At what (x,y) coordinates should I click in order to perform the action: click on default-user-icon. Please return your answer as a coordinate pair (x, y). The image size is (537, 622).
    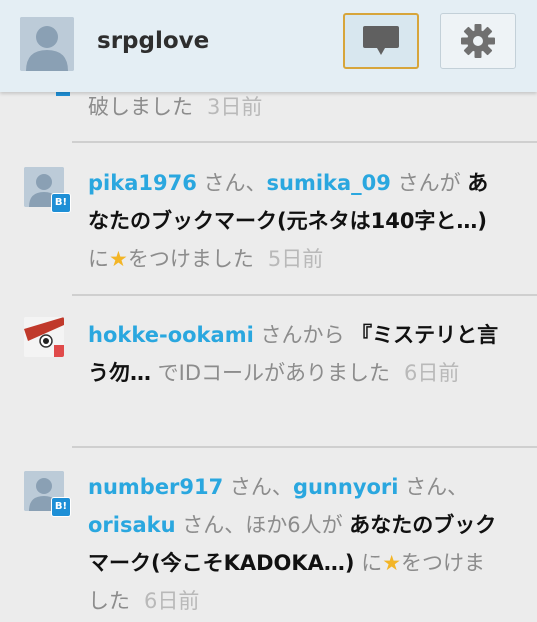
    Looking at the image, I should click on (47, 44).